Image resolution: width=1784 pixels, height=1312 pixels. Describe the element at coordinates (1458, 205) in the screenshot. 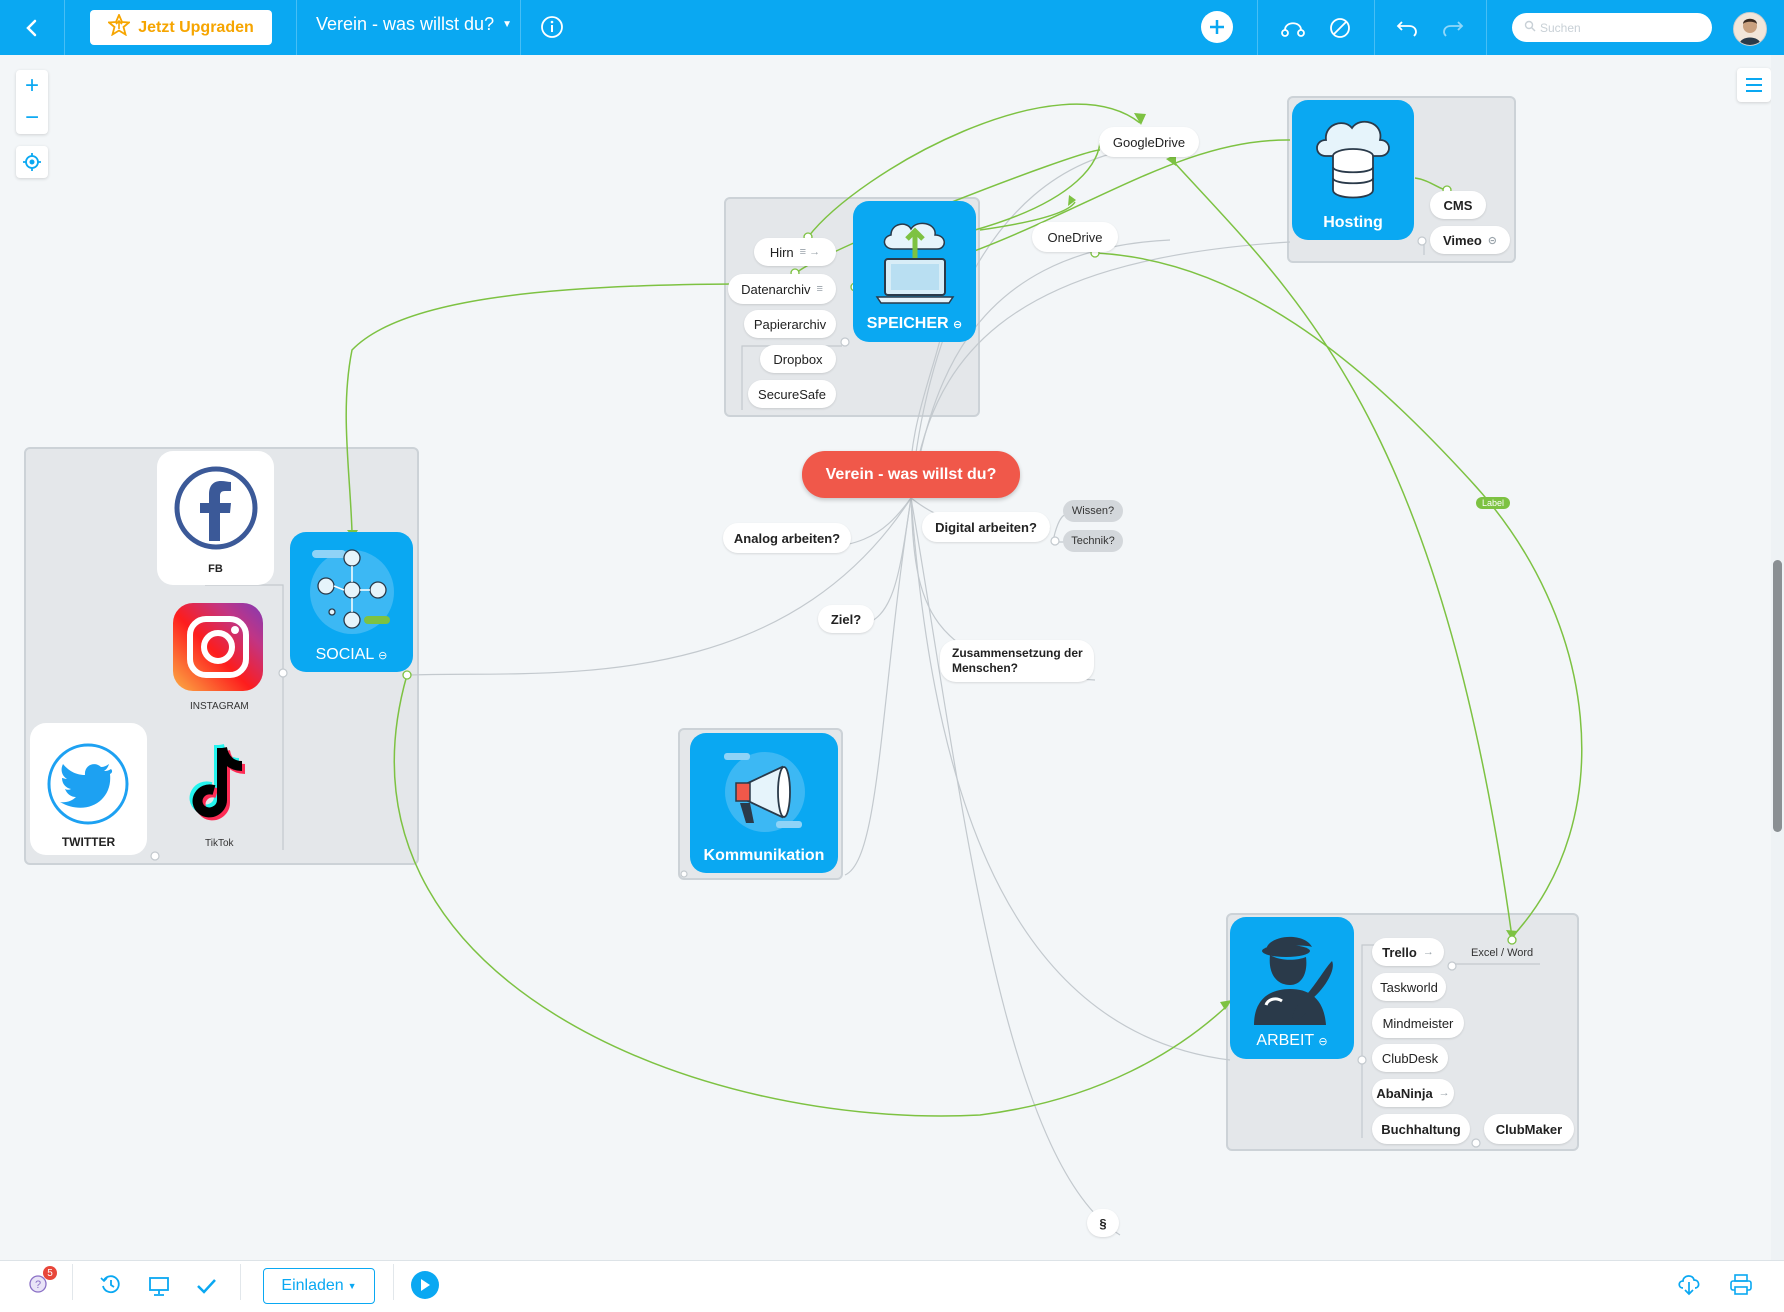

I see `node-cms: CMS` at that location.